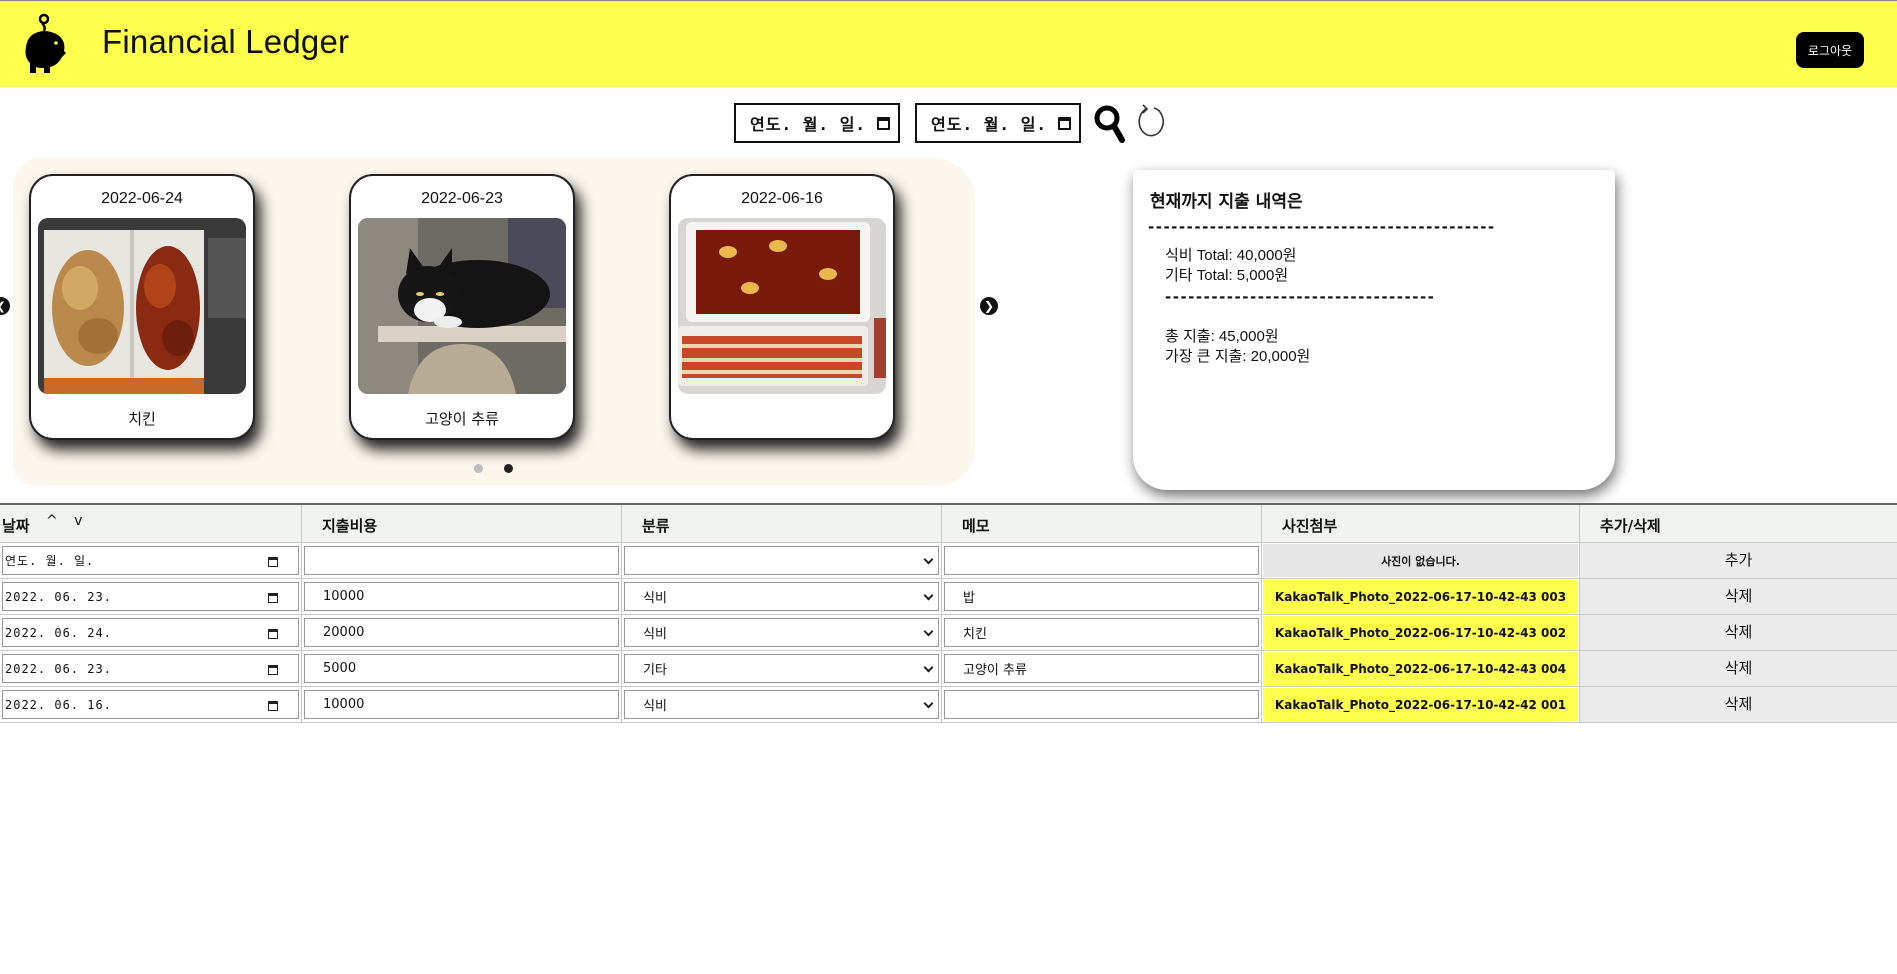 This screenshot has height=974, width=1897. What do you see at coordinates (58, 632) in the screenshot?
I see `date-value: 2022. 06. 24.` at bounding box center [58, 632].